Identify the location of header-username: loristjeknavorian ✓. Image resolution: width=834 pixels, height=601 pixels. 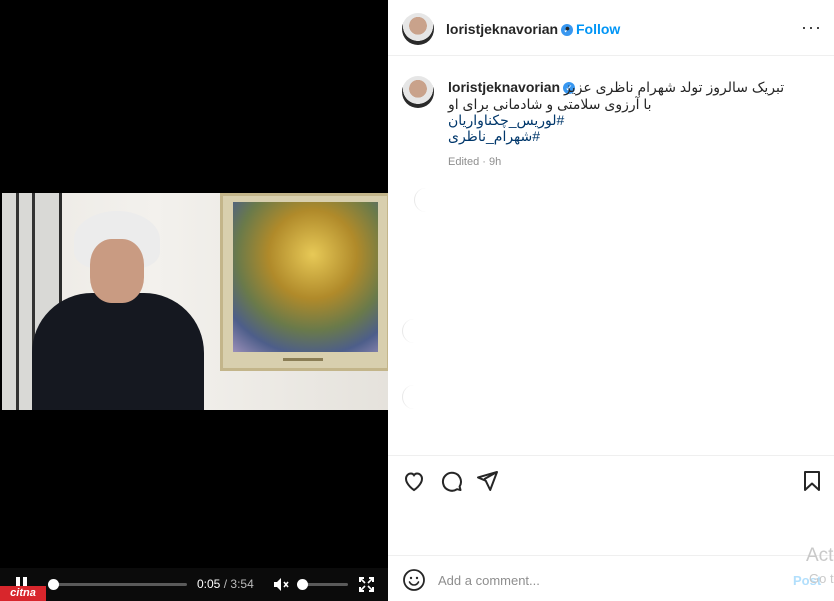
(510, 29).